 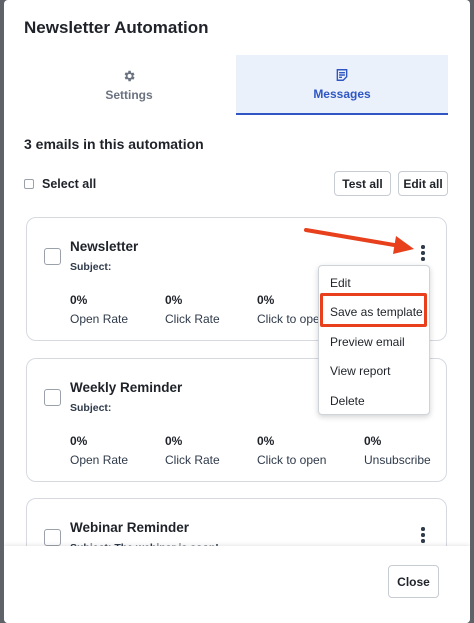 I want to click on annotation-arrow-icon, so click(x=359, y=241).